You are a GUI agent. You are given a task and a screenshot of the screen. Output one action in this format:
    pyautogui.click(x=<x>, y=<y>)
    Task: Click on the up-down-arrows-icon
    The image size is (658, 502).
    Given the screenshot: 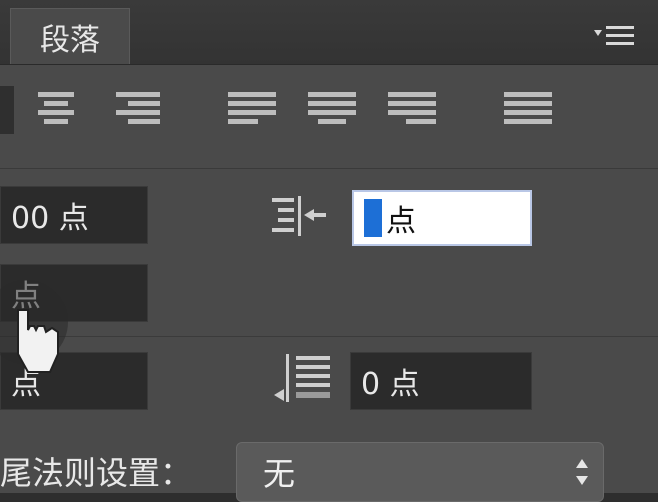 What is the action you would take?
    pyautogui.click(x=582, y=472)
    